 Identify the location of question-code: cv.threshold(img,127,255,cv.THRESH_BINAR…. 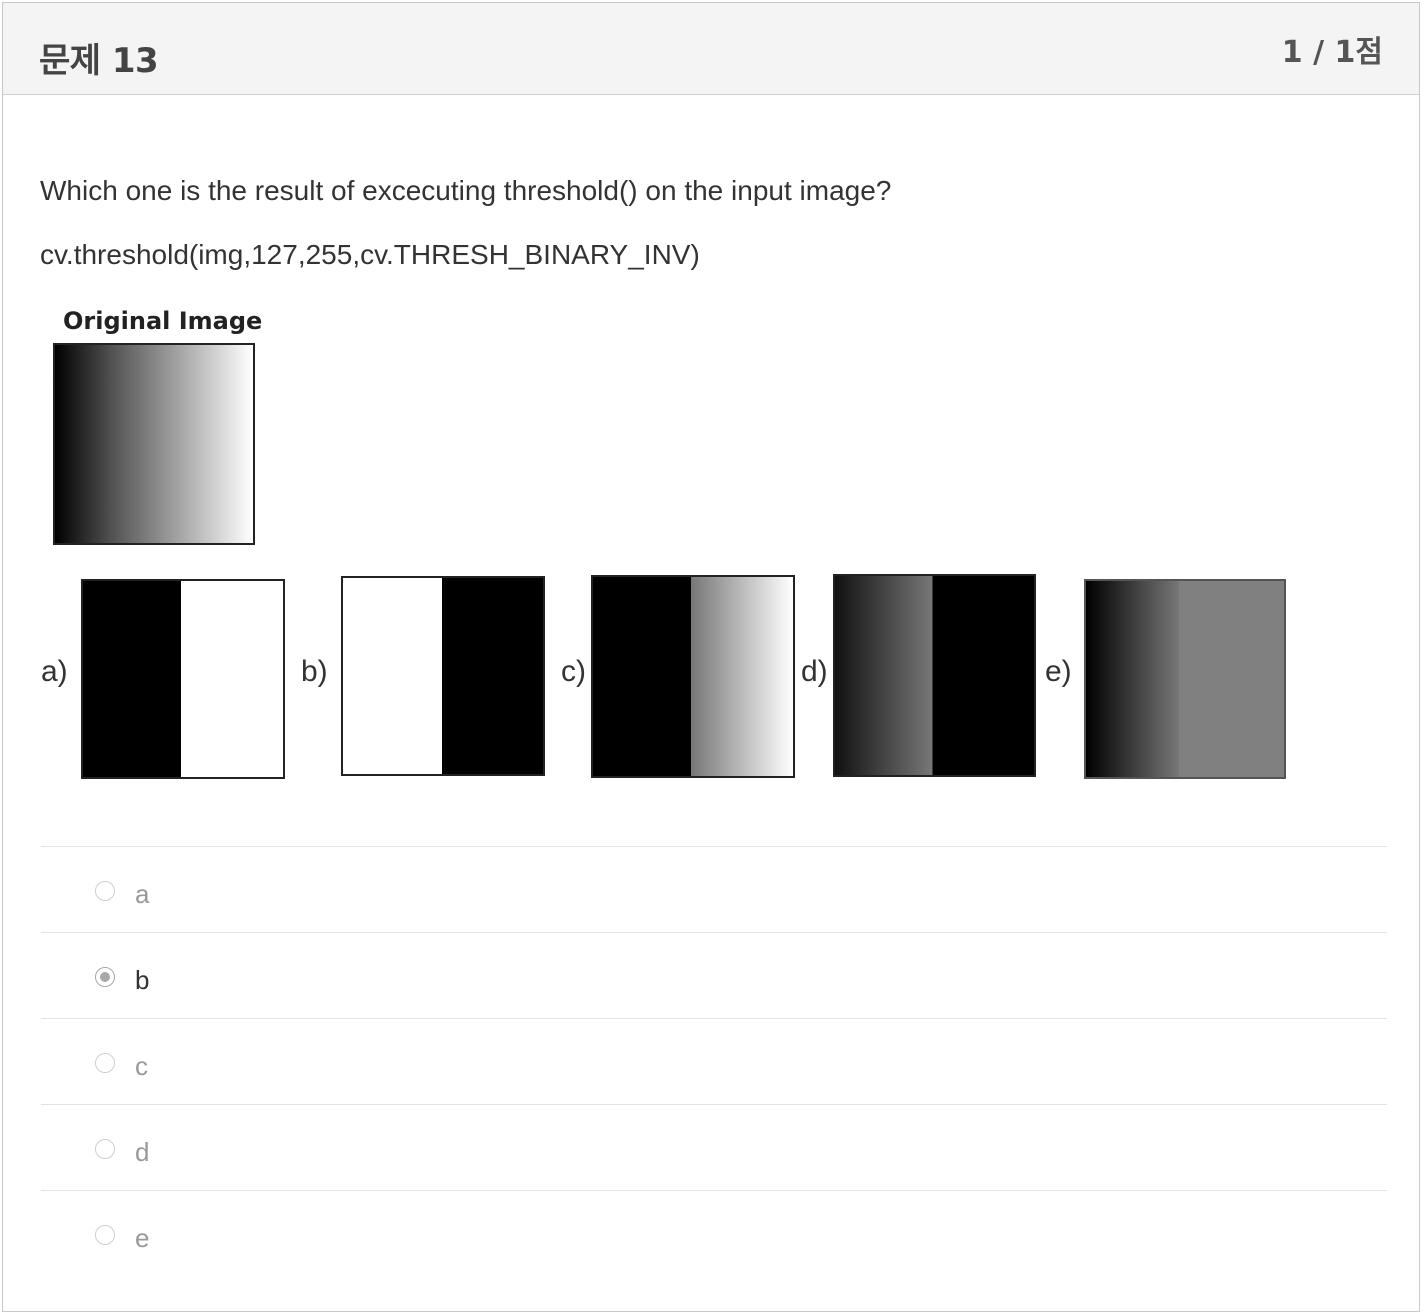
(370, 254).